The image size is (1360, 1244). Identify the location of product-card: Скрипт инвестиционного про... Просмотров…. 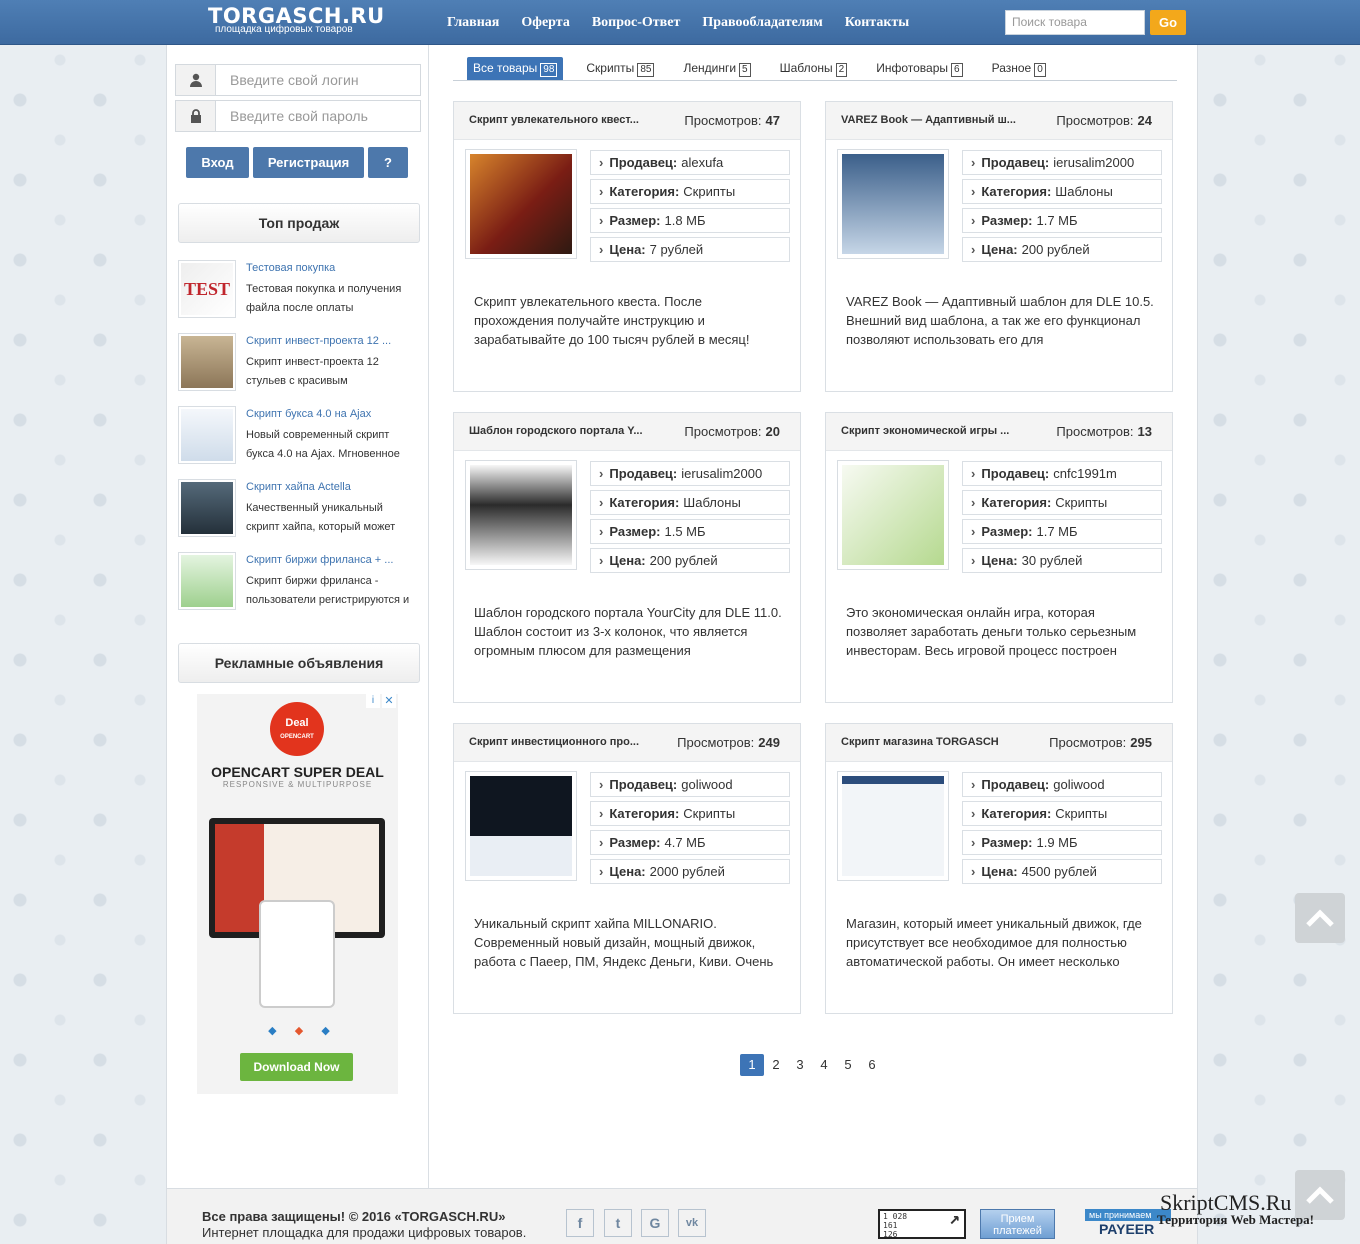
(627, 868).